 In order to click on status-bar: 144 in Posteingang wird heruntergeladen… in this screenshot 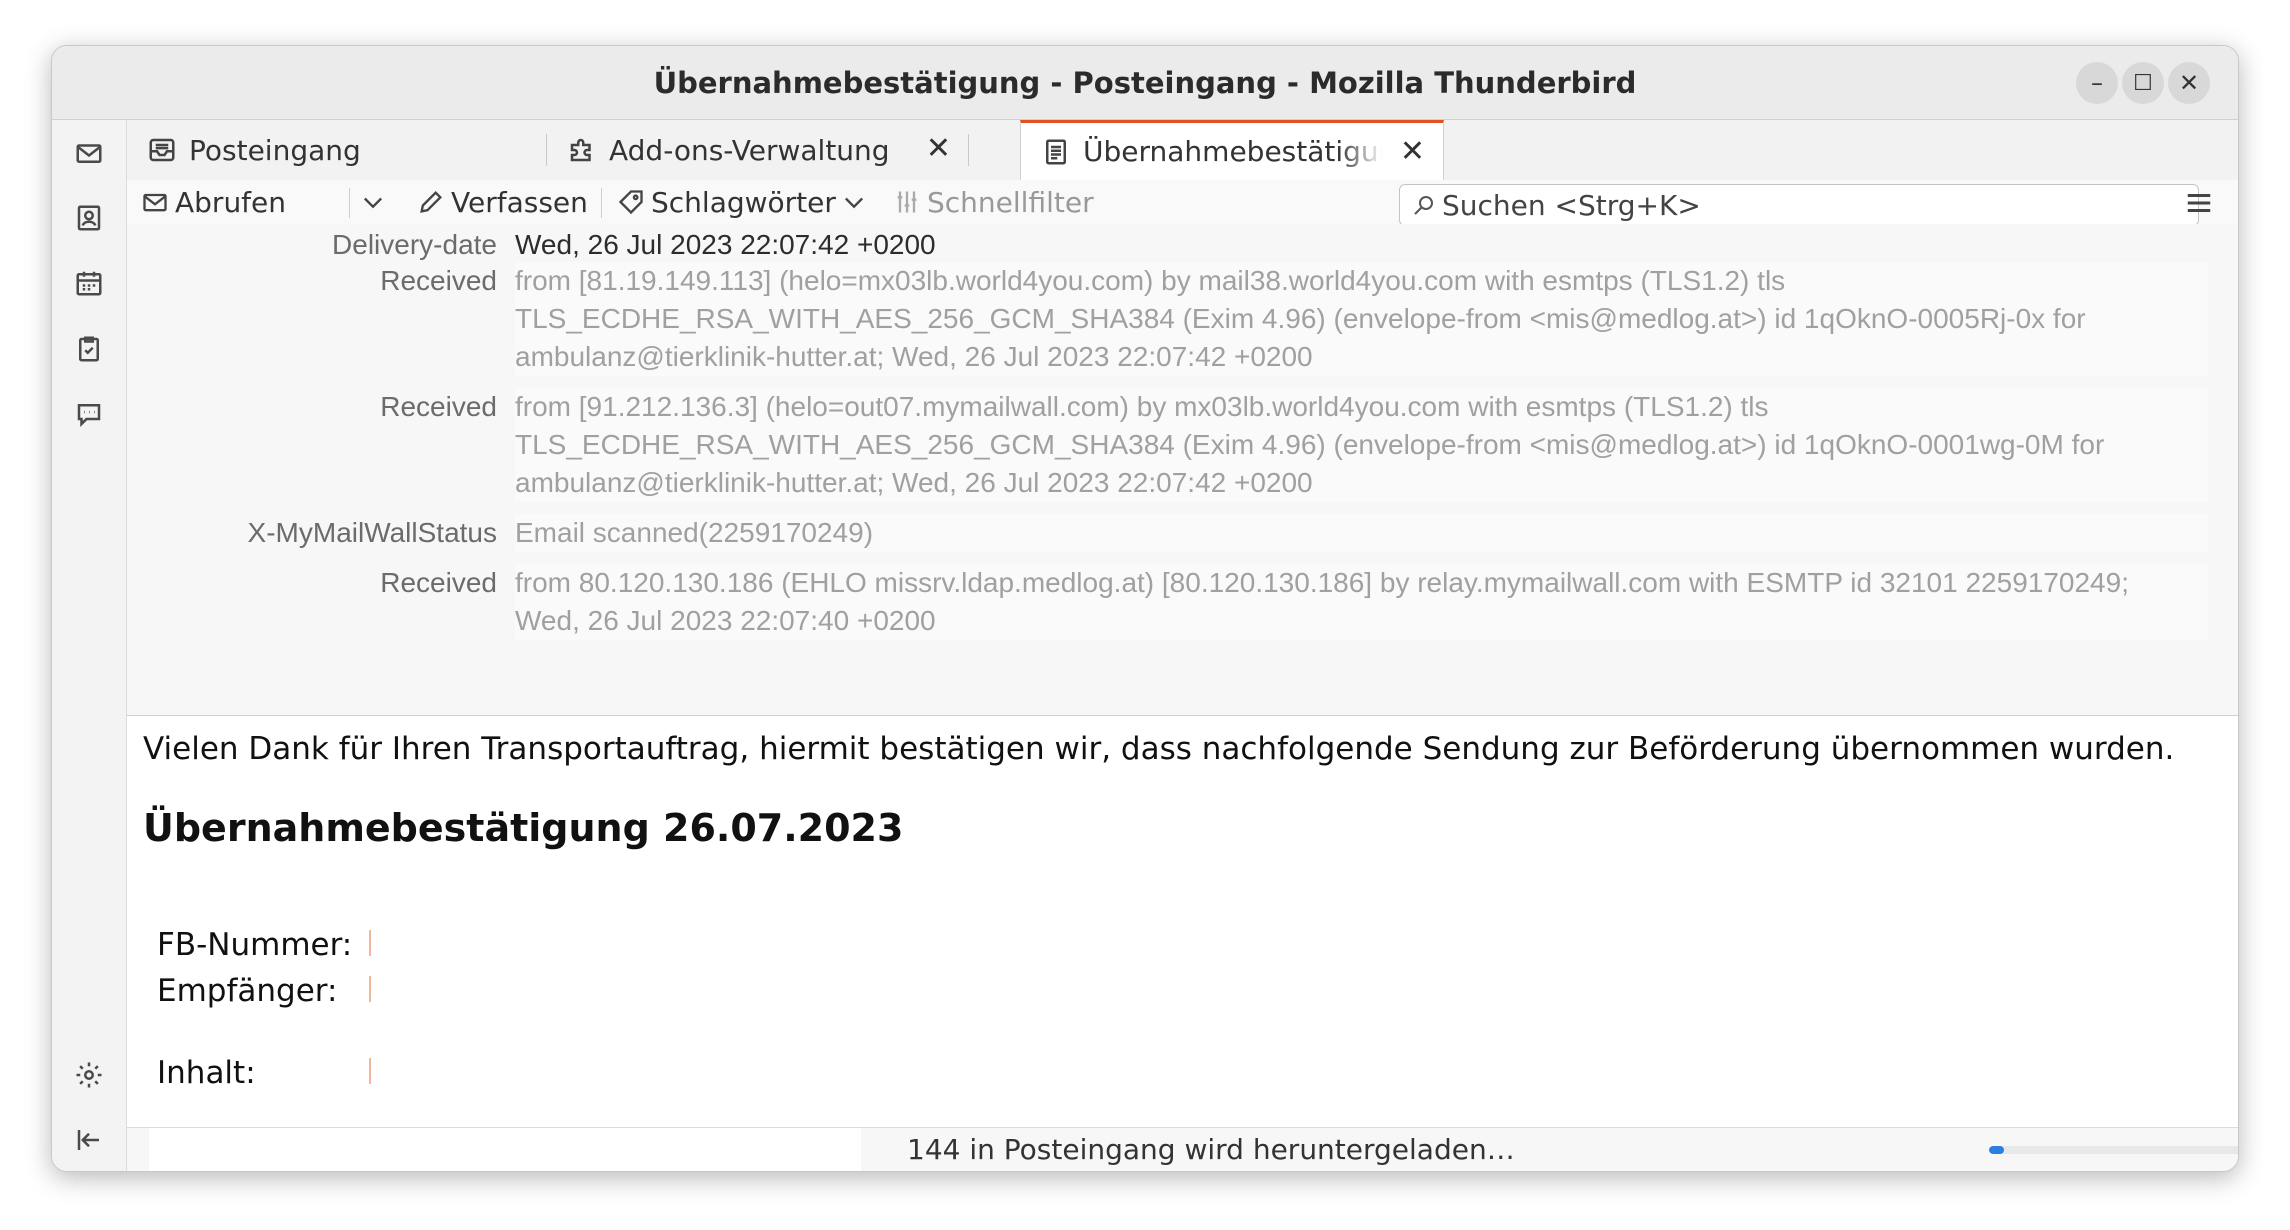, I will do `click(1182, 1149)`.